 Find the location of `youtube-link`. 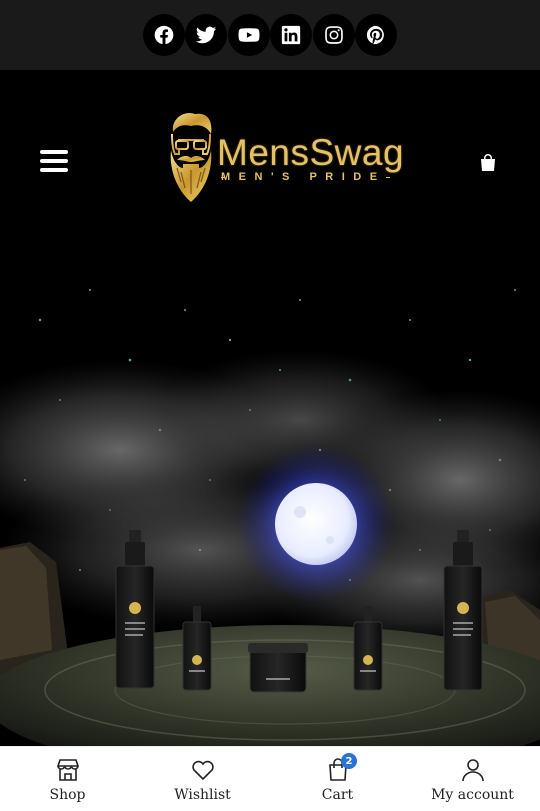

youtube-link is located at coordinates (248, 35).